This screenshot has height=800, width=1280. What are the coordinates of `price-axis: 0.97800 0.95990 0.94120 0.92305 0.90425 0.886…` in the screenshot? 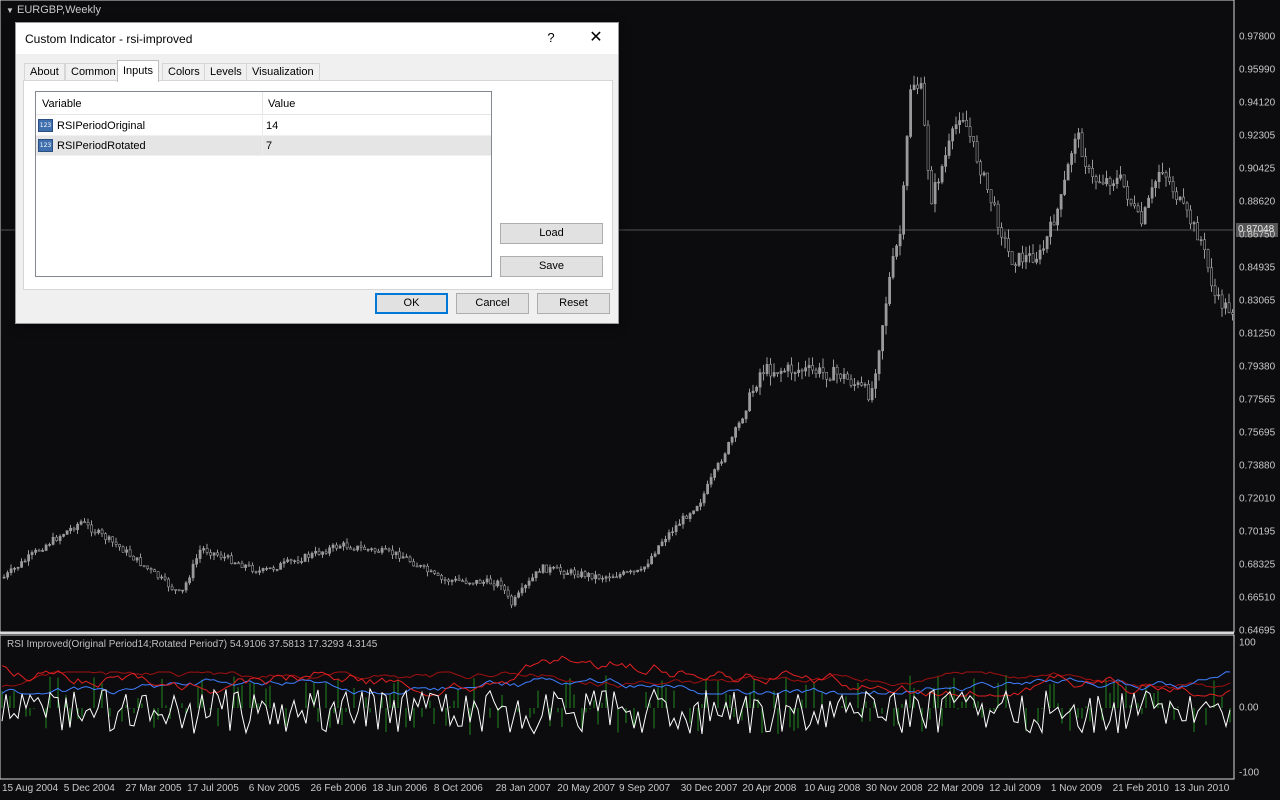 It's located at (1259, 318).